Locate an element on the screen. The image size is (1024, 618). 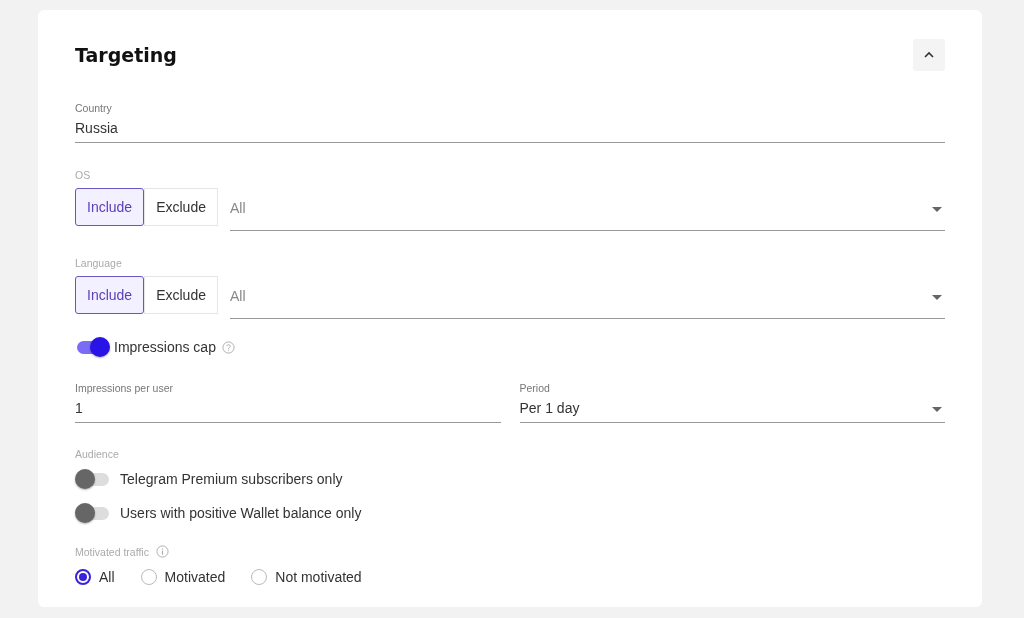
chevron-up-icon is located at coordinates (929, 55).